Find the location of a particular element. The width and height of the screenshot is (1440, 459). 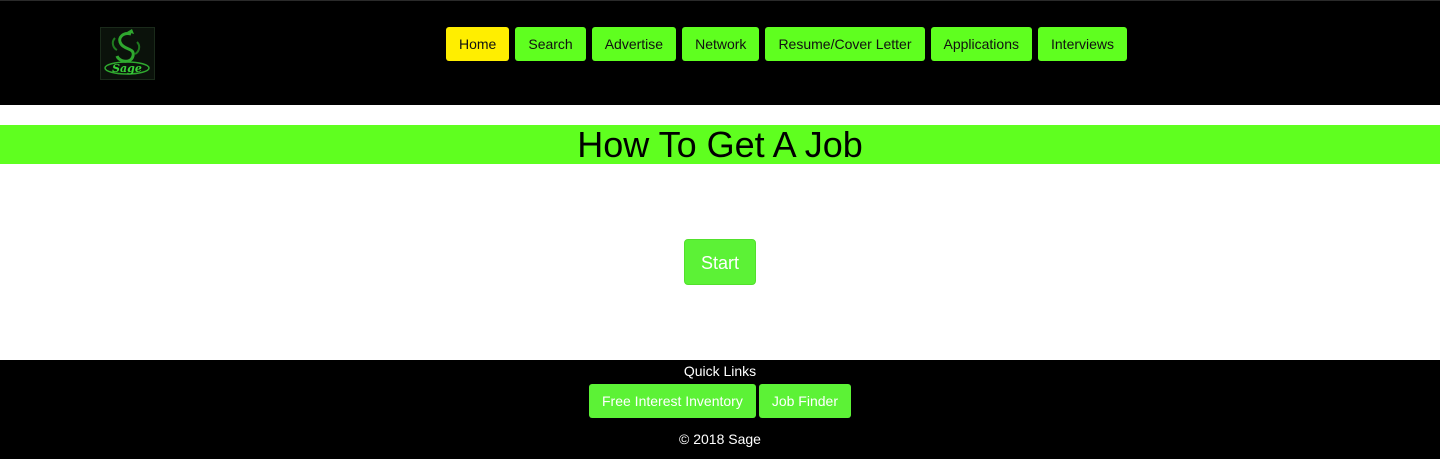

page-title: How To Get A Job is located at coordinates (720, 144).